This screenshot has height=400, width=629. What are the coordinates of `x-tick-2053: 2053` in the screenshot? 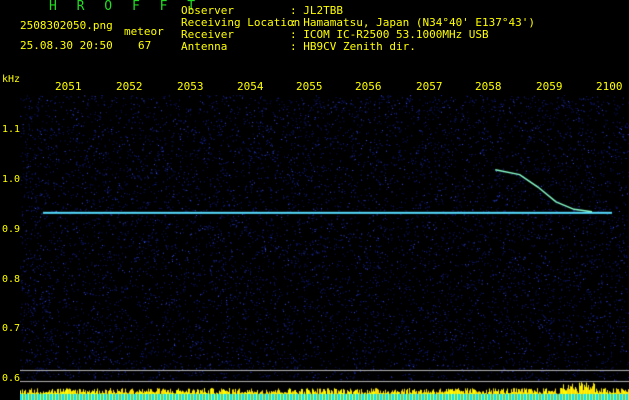 It's located at (190, 86).